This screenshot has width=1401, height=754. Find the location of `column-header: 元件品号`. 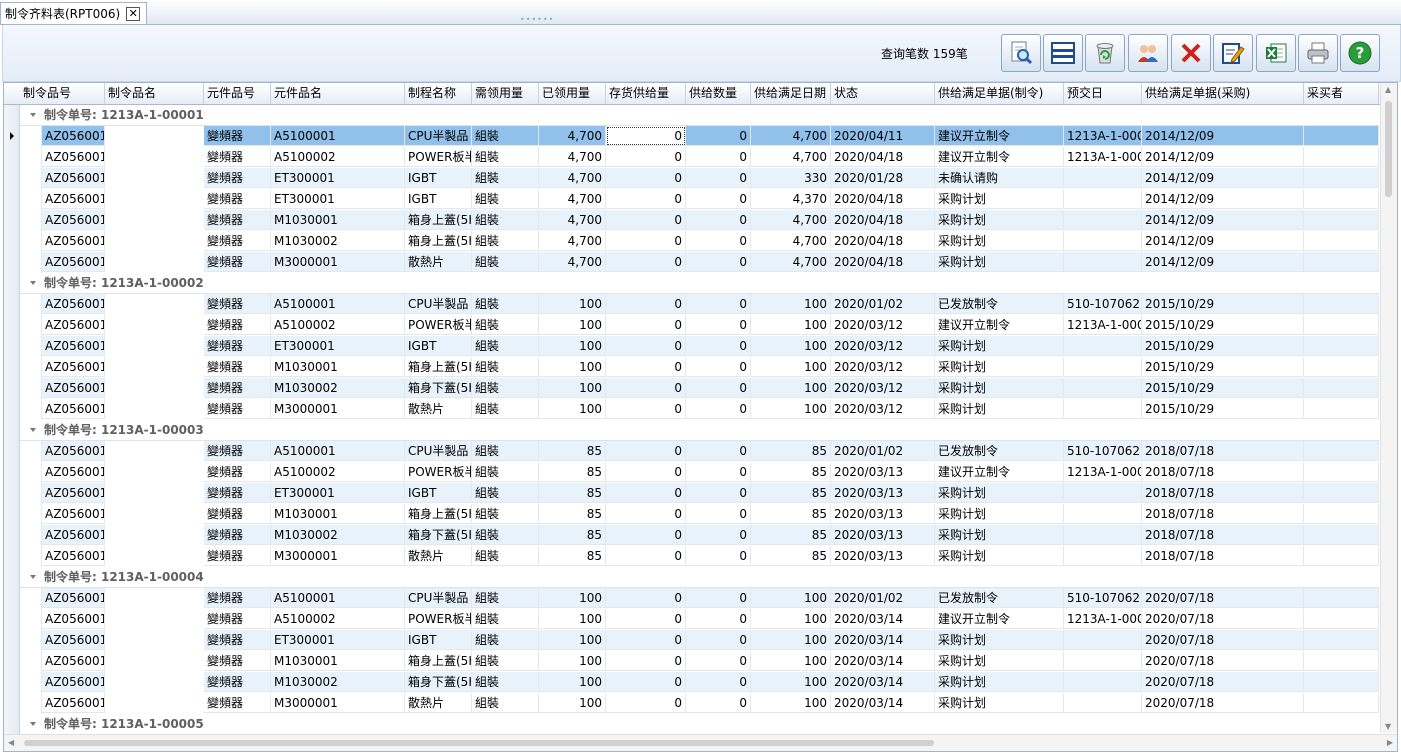

column-header: 元件品号 is located at coordinates (237, 93).